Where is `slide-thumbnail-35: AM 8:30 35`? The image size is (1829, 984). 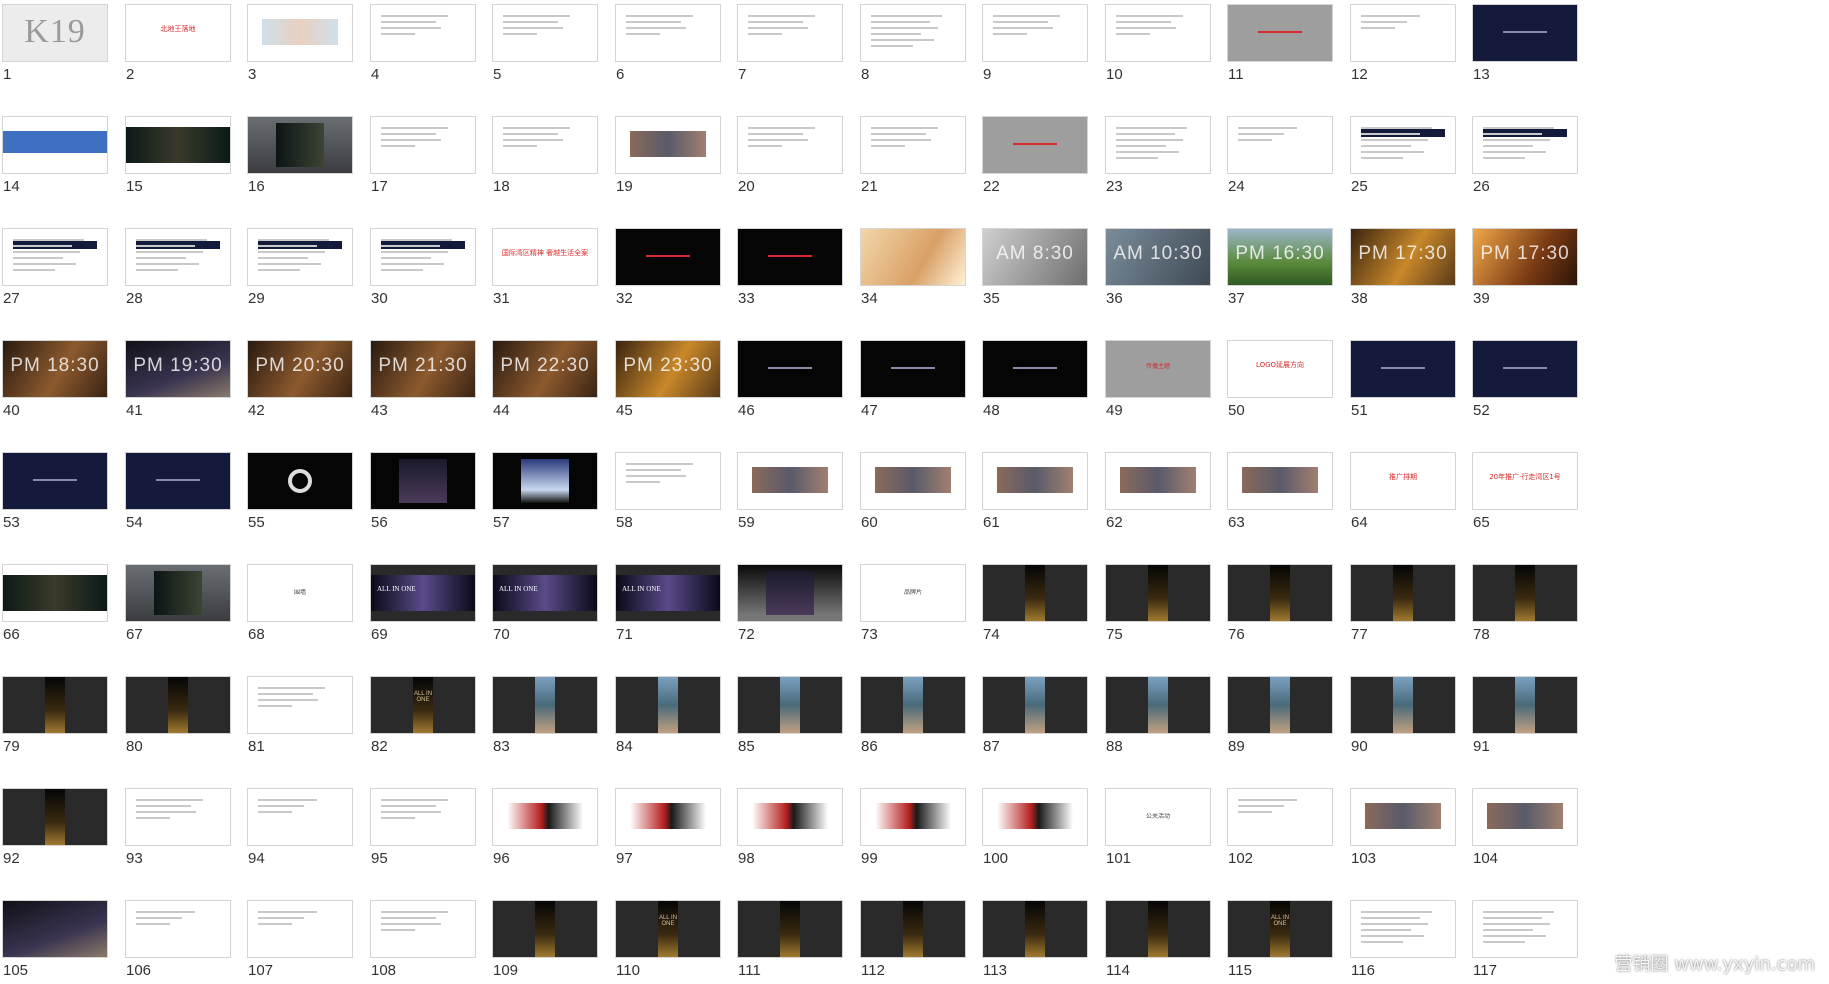
slide-thumbnail-35: AM 8:30 35 is located at coordinates (1035, 267).